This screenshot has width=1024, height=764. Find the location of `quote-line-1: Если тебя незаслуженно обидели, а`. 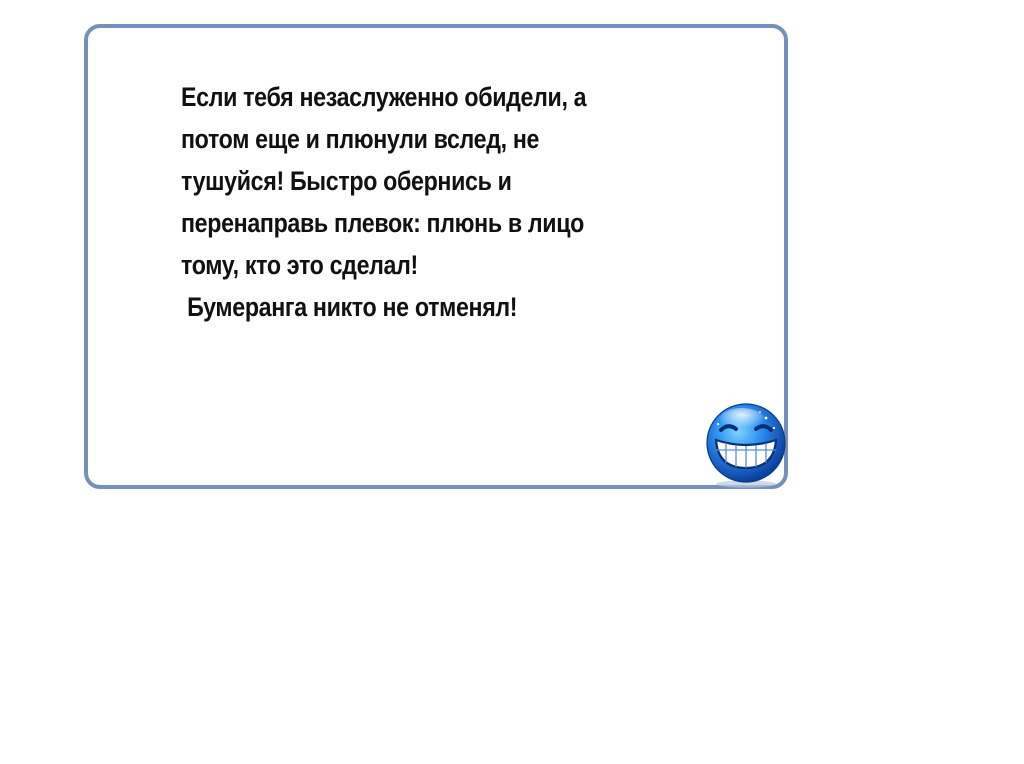

quote-line-1: Если тебя незаслуженно обидели, а is located at coordinates (384, 97).